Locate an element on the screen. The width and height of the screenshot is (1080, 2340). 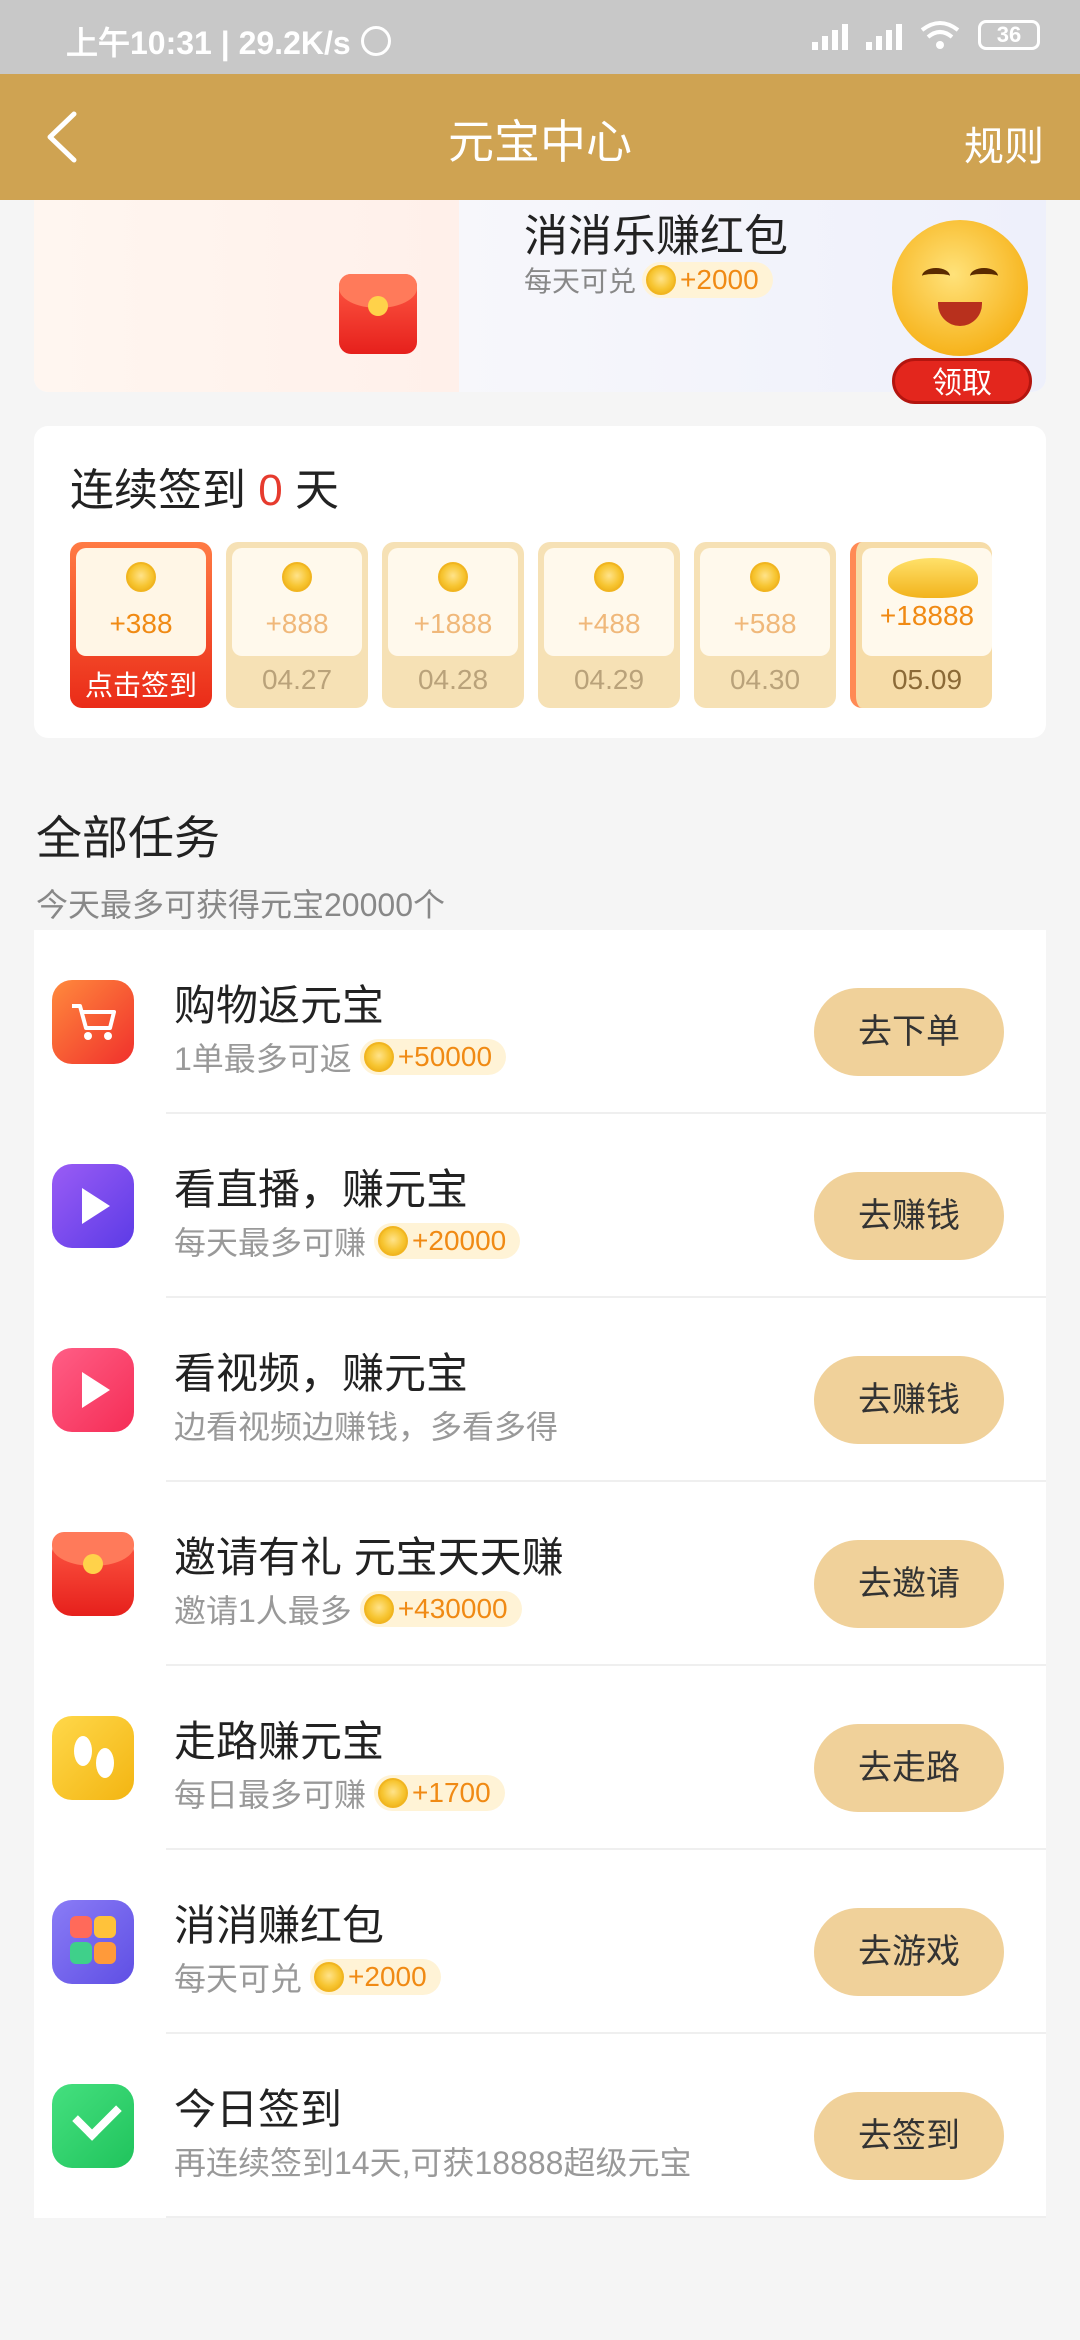
reward-amount: +1700 is located at coordinates (451, 1792).